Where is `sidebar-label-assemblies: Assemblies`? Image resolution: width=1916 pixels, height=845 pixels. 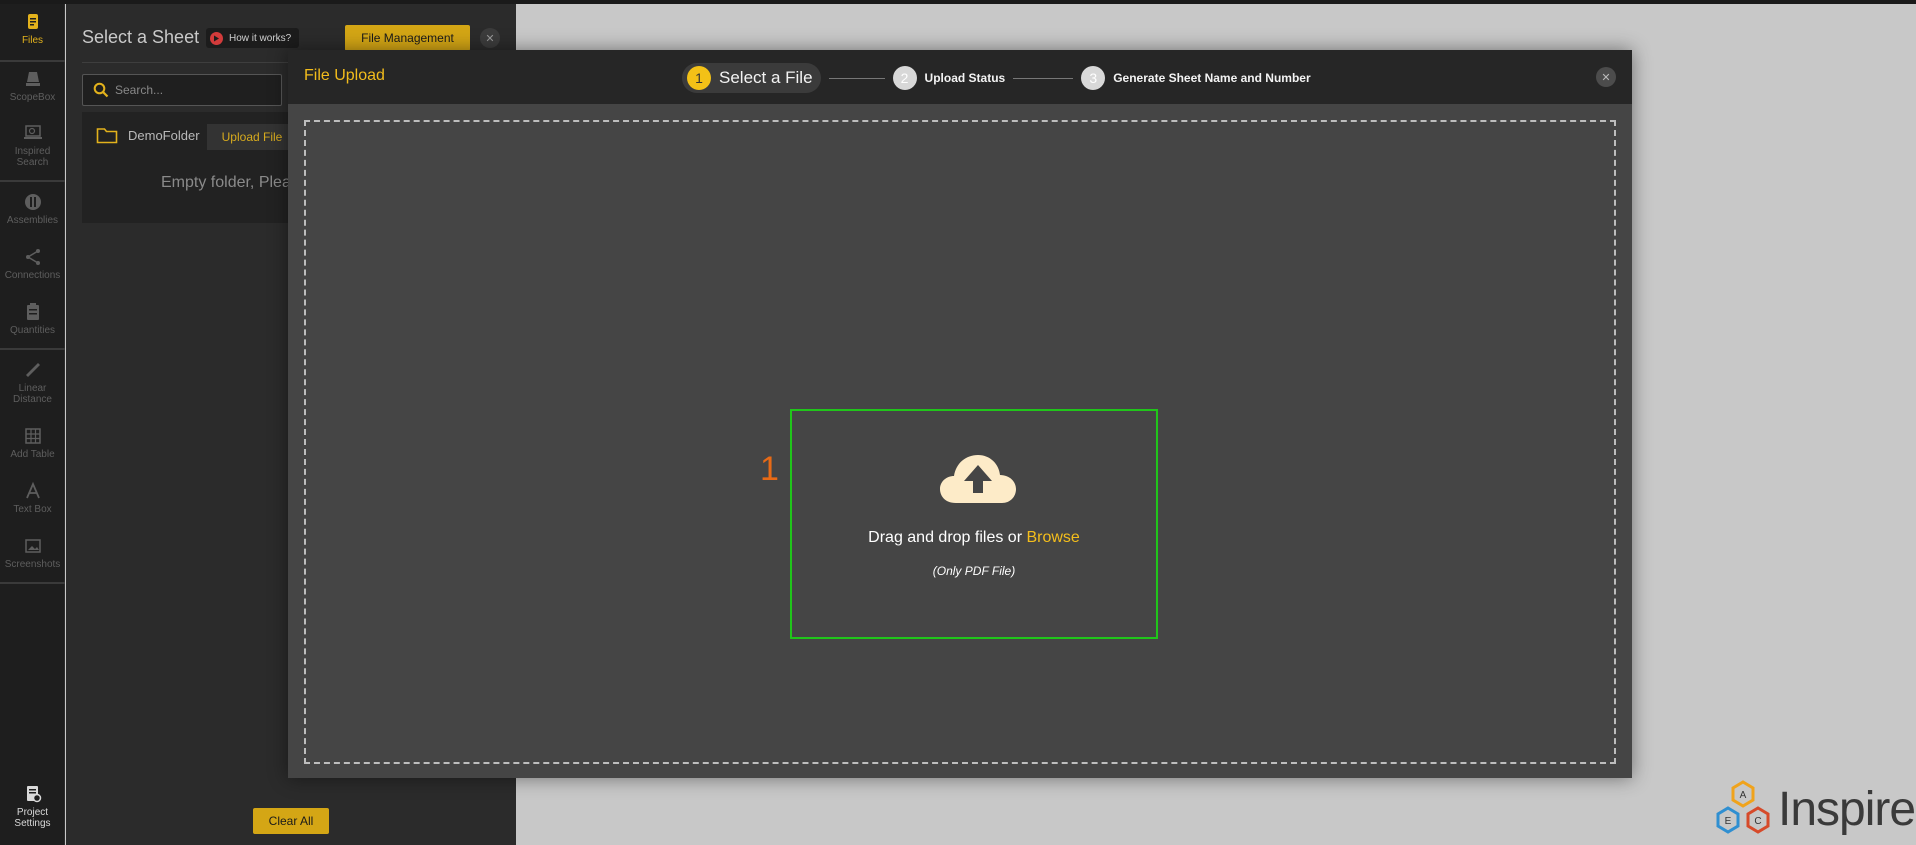 sidebar-label-assemblies: Assemblies is located at coordinates (32, 220).